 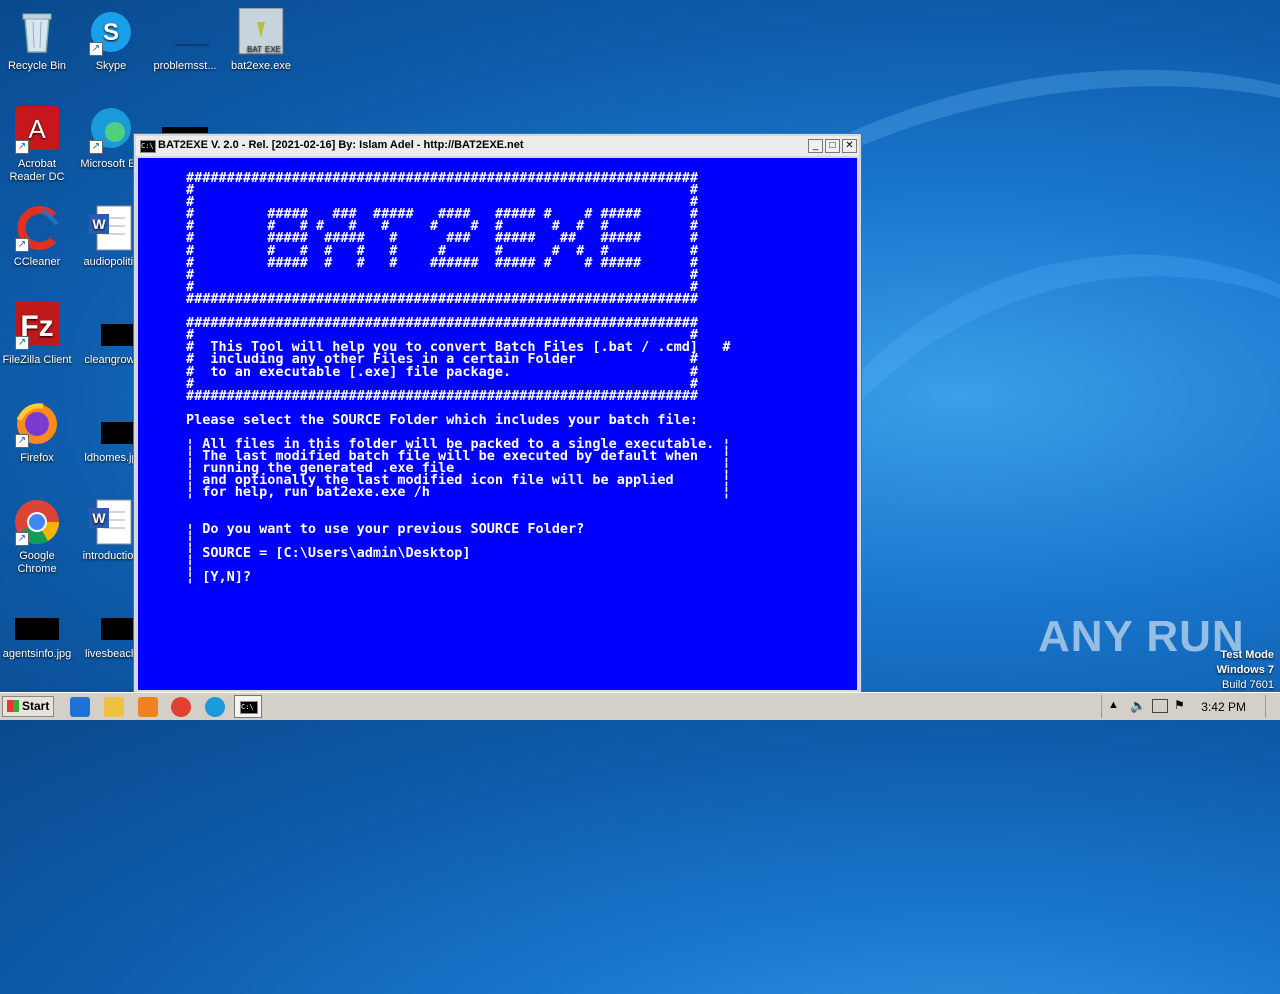 What do you see at coordinates (215, 707) in the screenshot?
I see `edge-icon` at bounding box center [215, 707].